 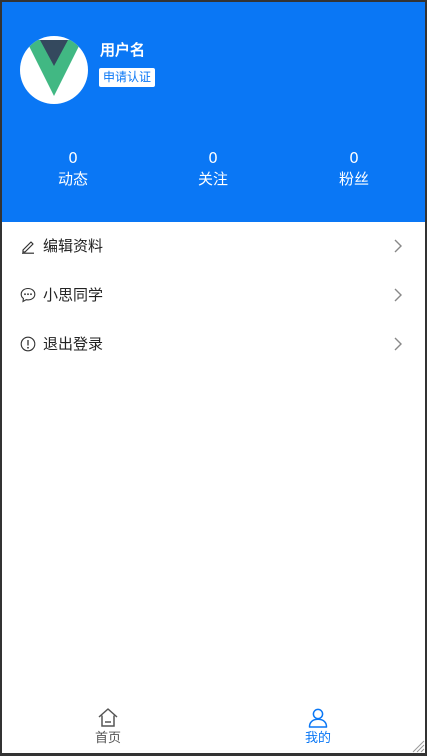 I want to click on chat-icon, so click(x=28, y=295).